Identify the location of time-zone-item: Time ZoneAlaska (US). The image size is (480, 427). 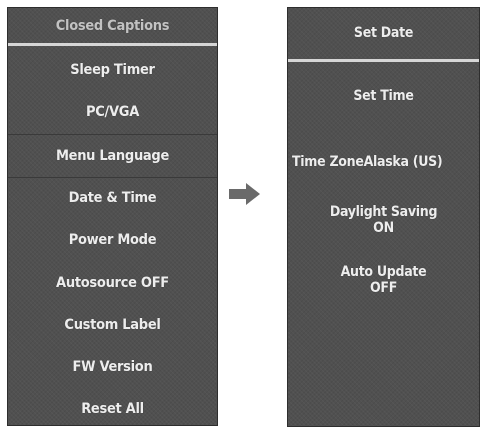
(385, 162).